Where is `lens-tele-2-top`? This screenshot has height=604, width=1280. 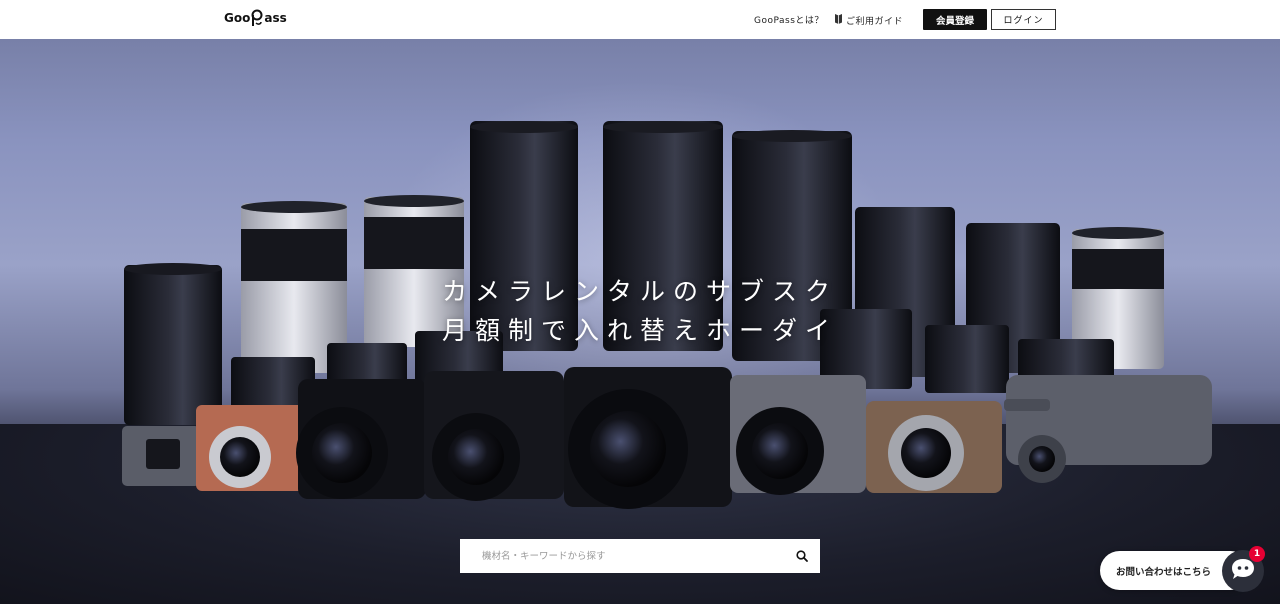 lens-tele-2-top is located at coordinates (663, 127).